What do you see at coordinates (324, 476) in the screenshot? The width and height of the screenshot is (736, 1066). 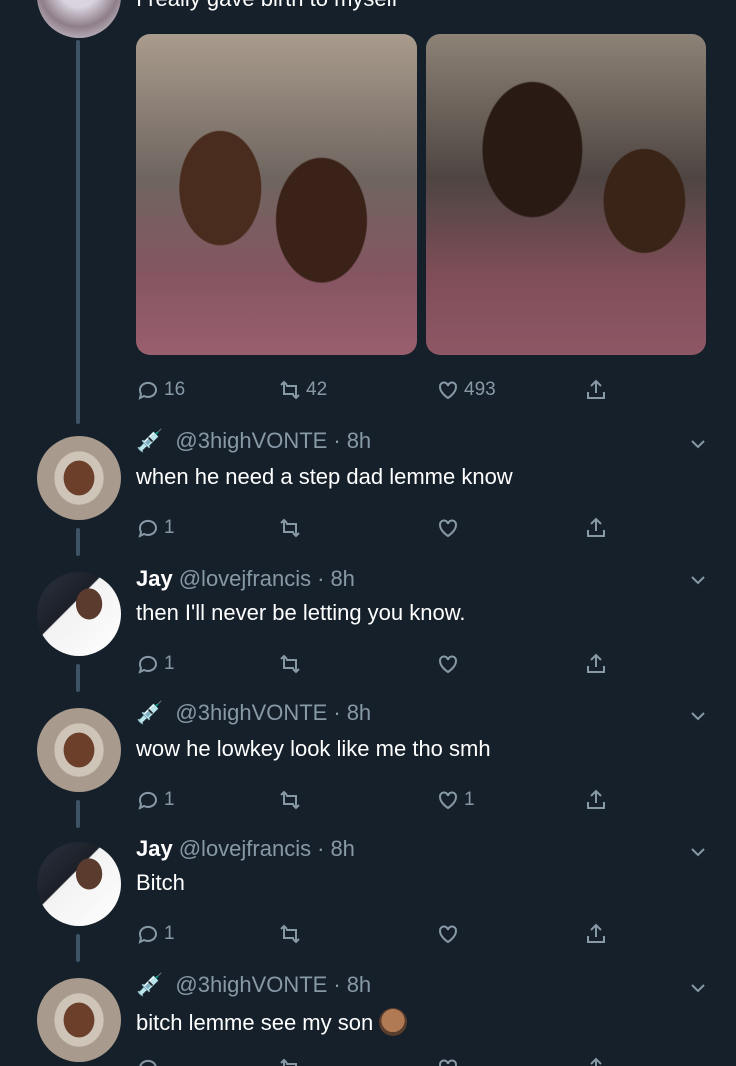 I see `tweet-text: when he need a step dad lemme know` at bounding box center [324, 476].